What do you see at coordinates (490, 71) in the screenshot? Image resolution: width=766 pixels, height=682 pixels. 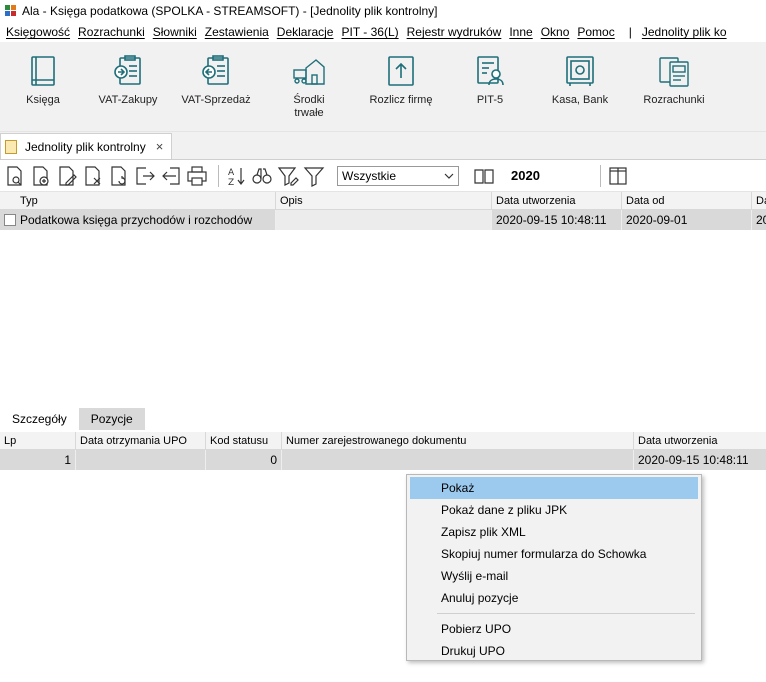 I see `pit5-icon` at bounding box center [490, 71].